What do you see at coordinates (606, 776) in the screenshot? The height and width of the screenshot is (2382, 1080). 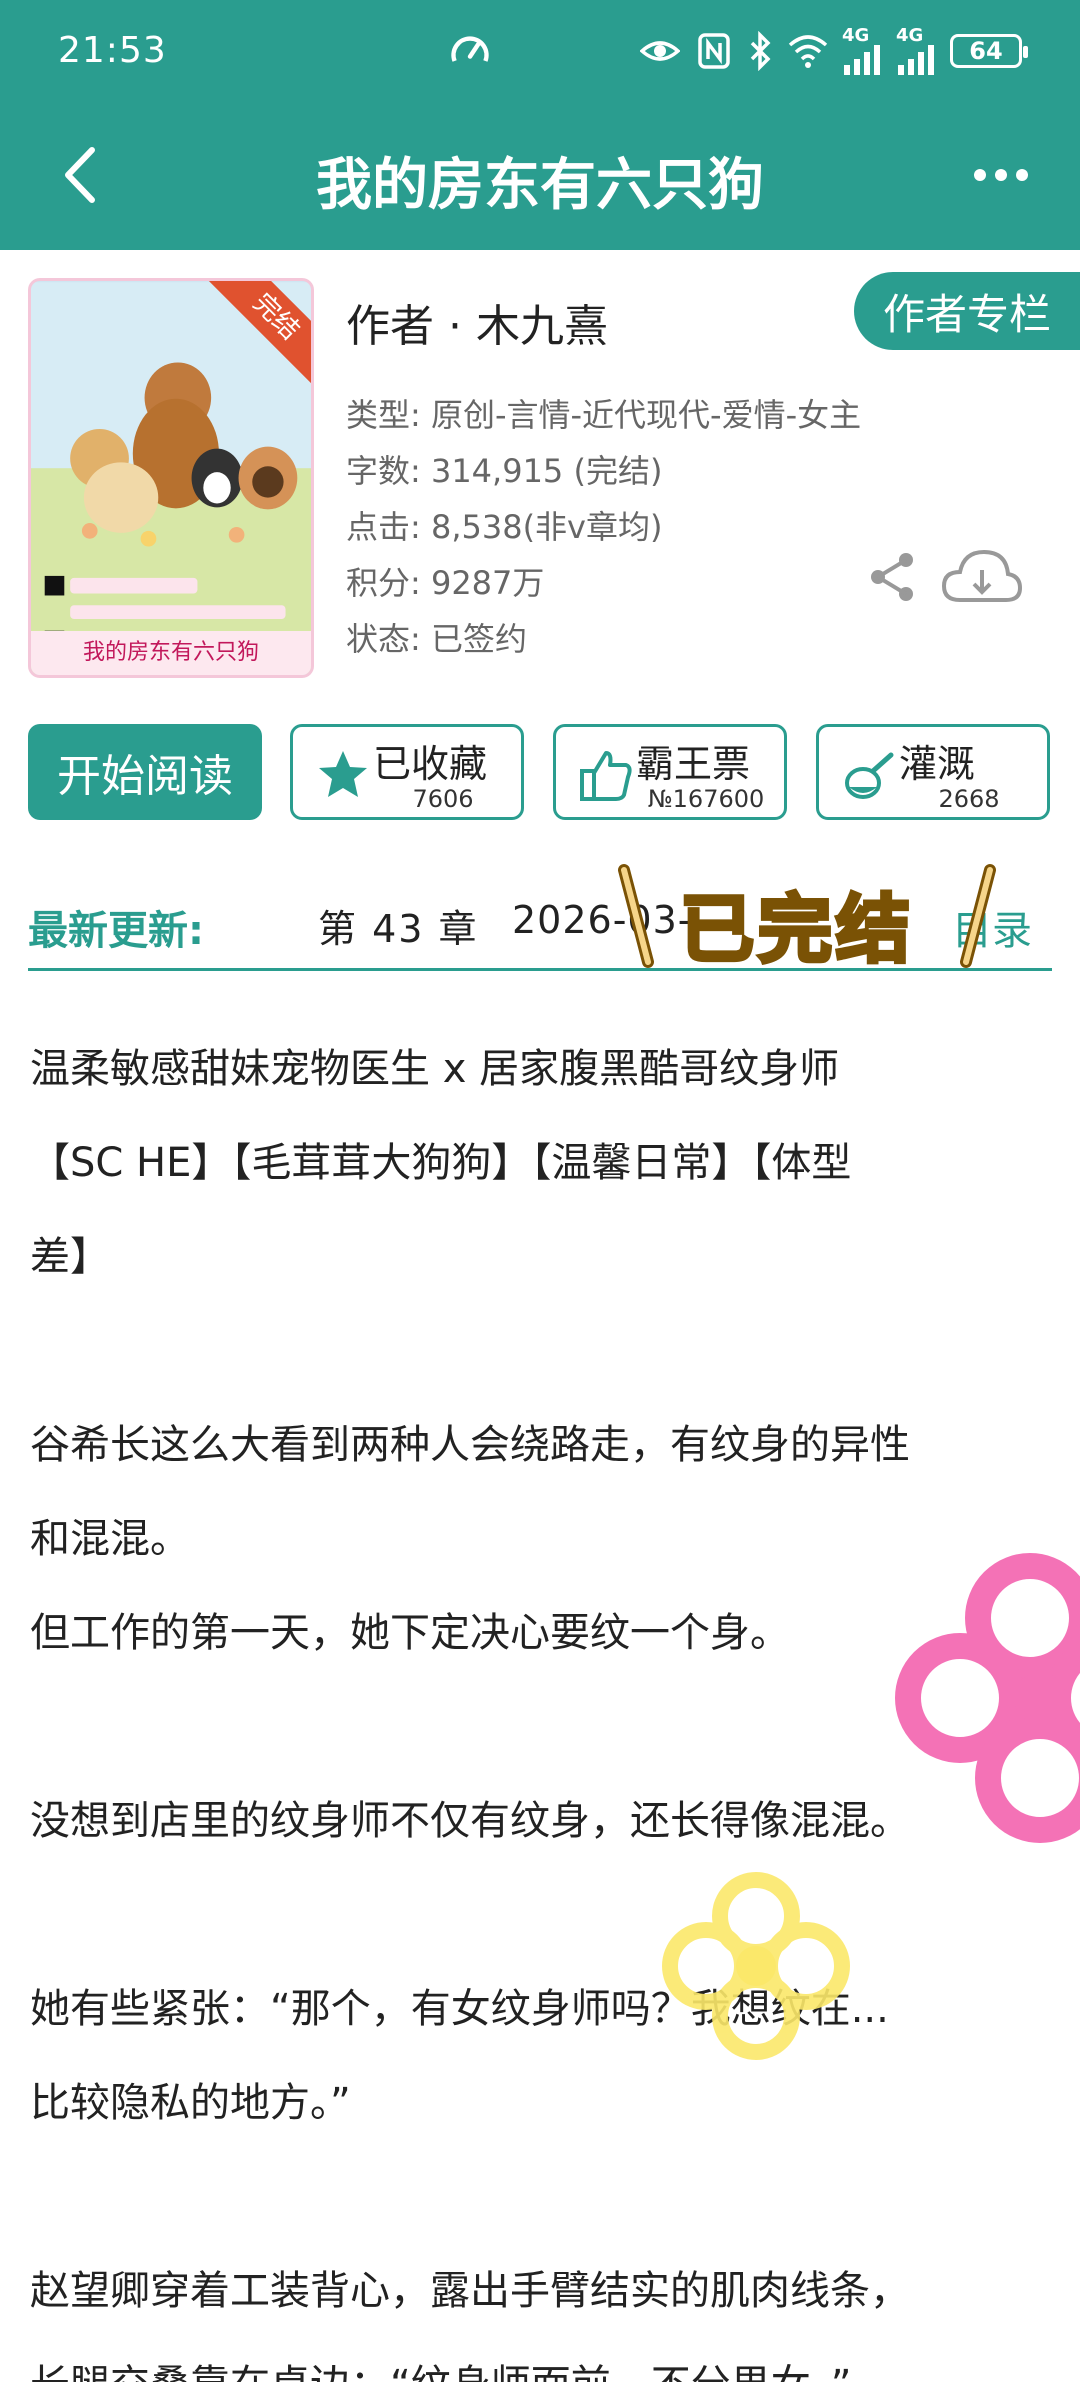 I see `thumbs-up-icon` at bounding box center [606, 776].